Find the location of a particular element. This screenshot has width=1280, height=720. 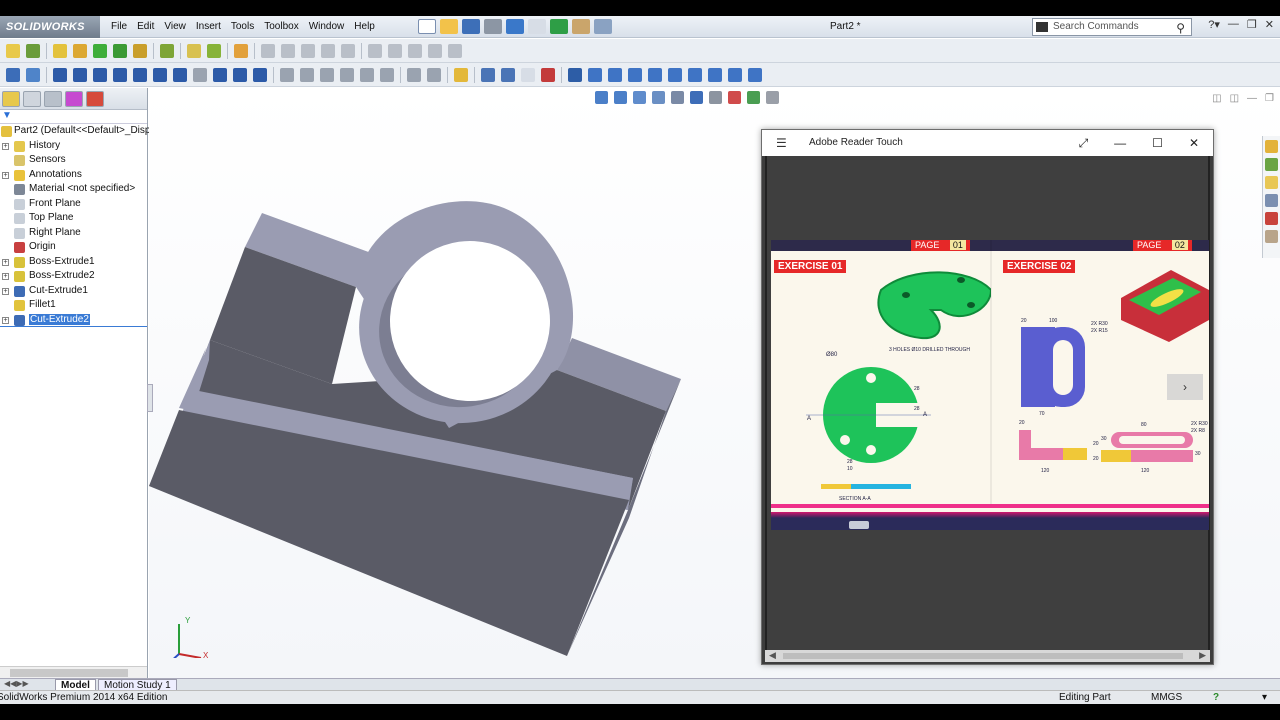

tree-item-top-plane: Top Plane is located at coordinates (73, 218).